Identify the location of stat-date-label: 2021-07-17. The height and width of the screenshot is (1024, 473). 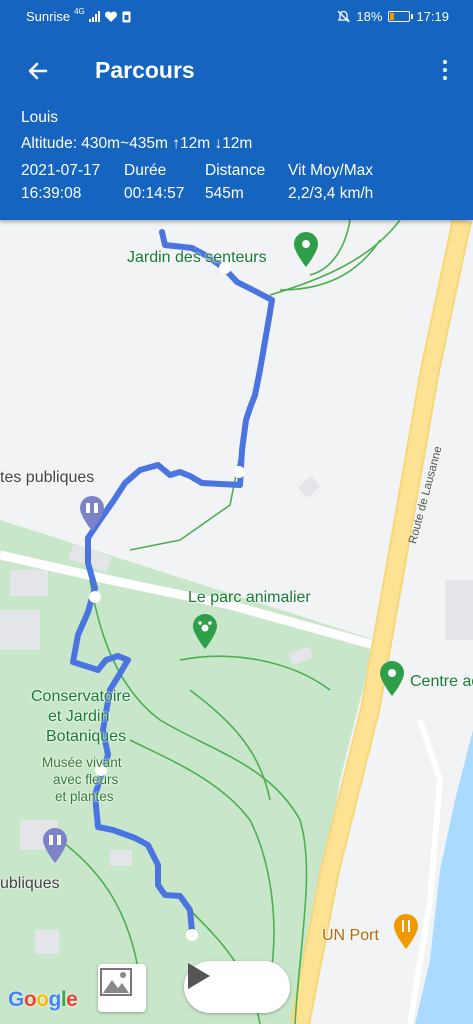
(61, 170).